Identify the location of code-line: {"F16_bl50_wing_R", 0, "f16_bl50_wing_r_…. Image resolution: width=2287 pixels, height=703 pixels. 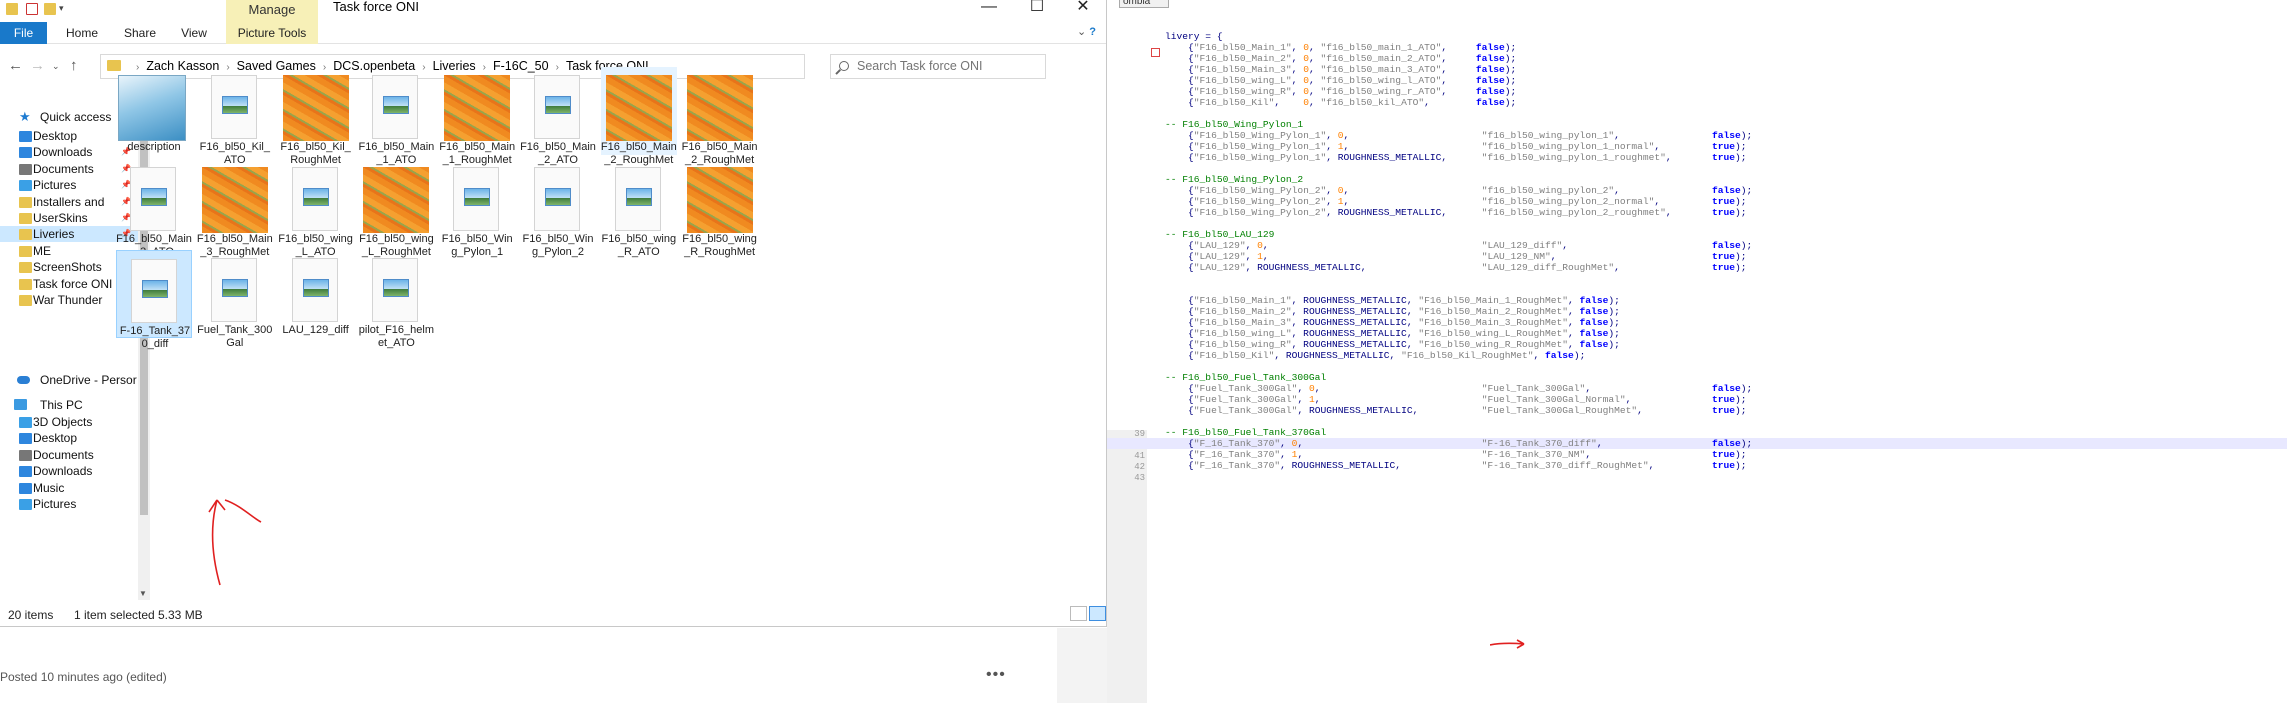
(1697, 91).